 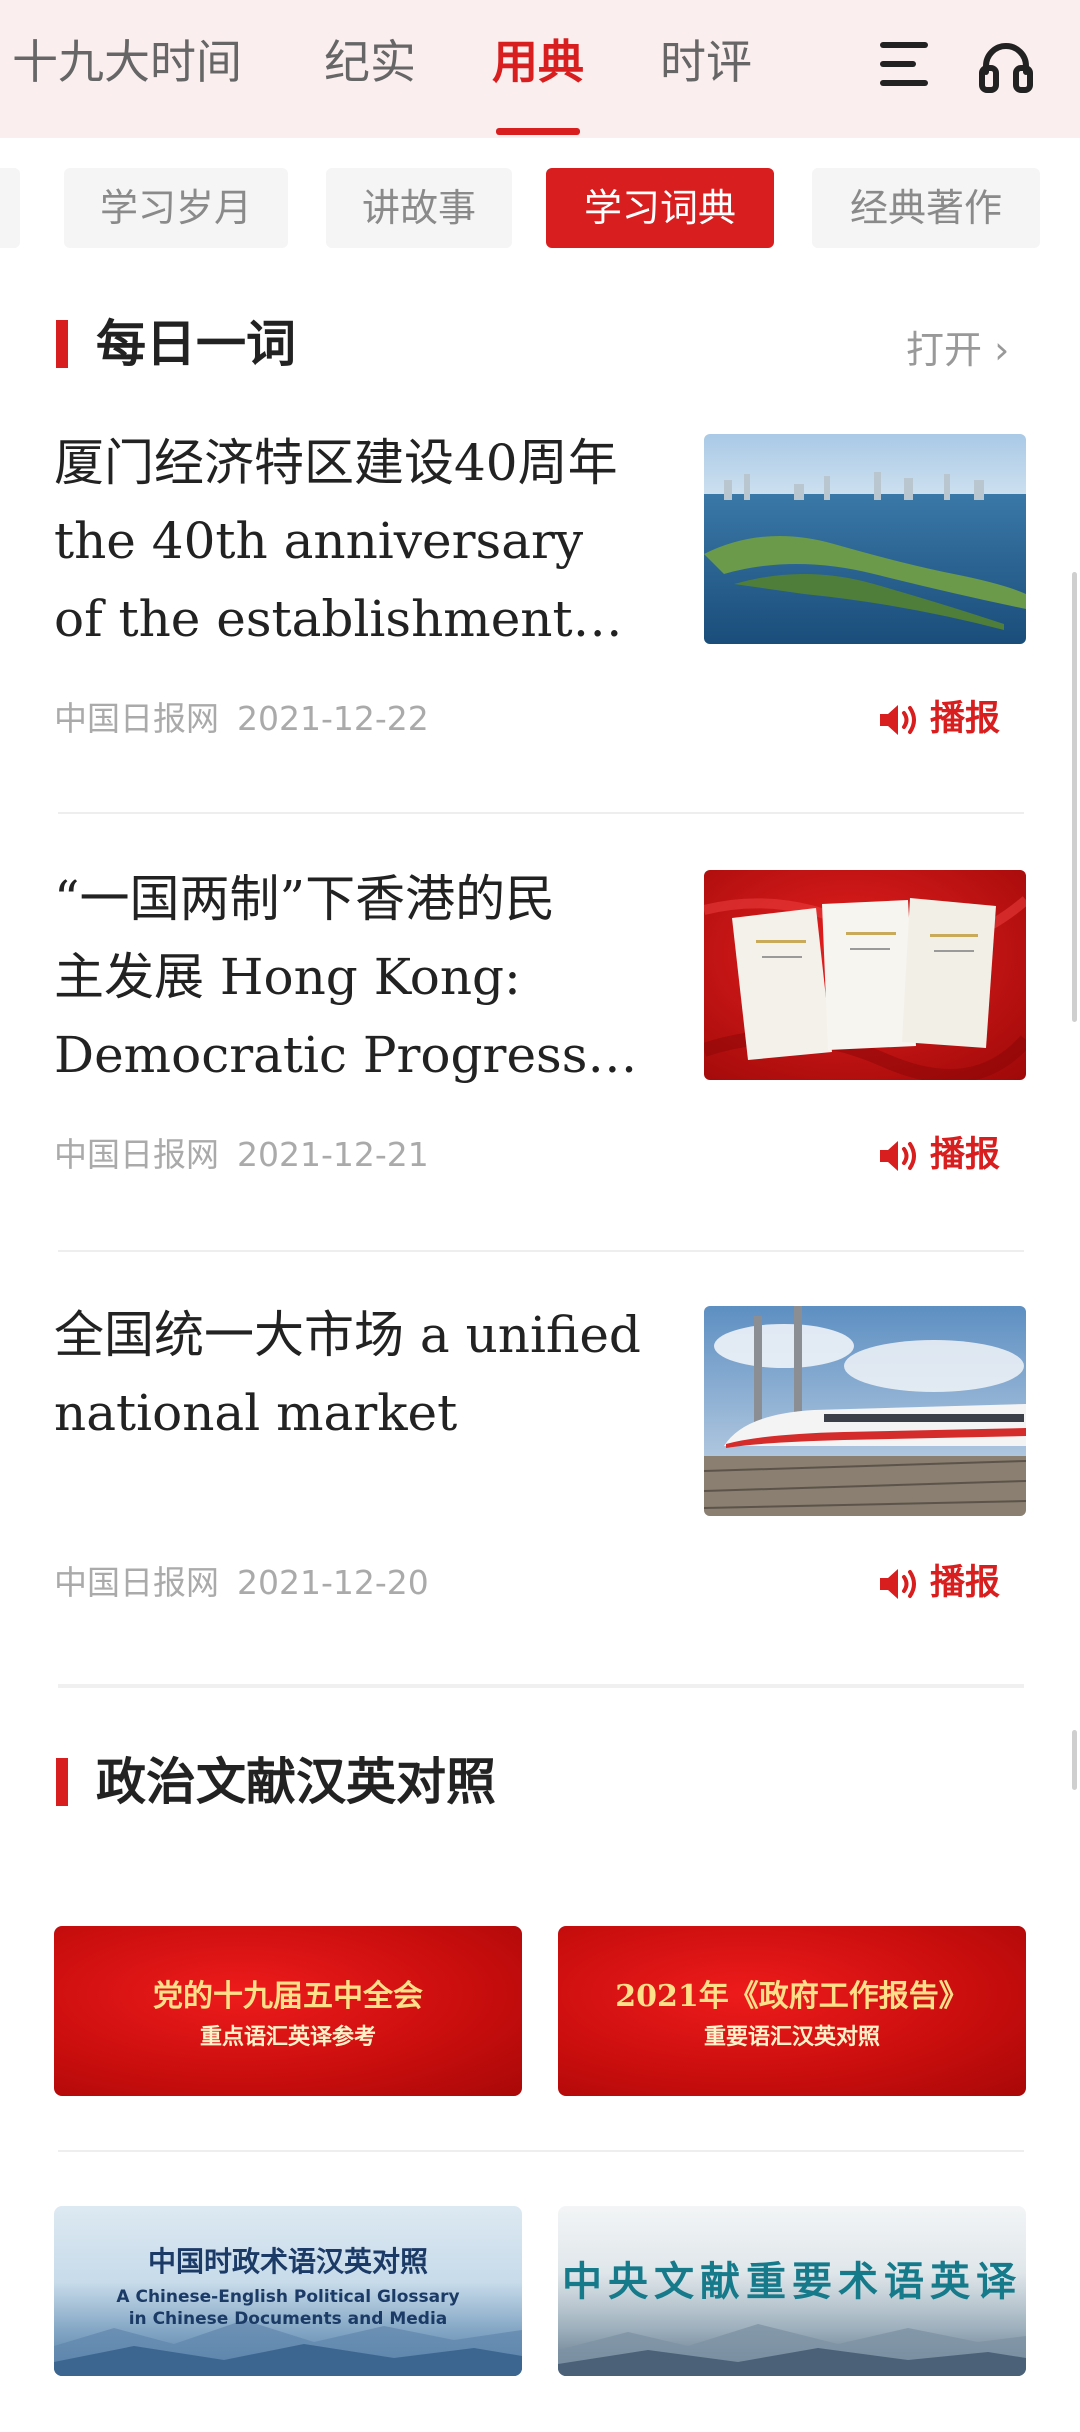 What do you see at coordinates (660, 208) in the screenshot?
I see `sub-tab-study-dictionary: 学习词典` at bounding box center [660, 208].